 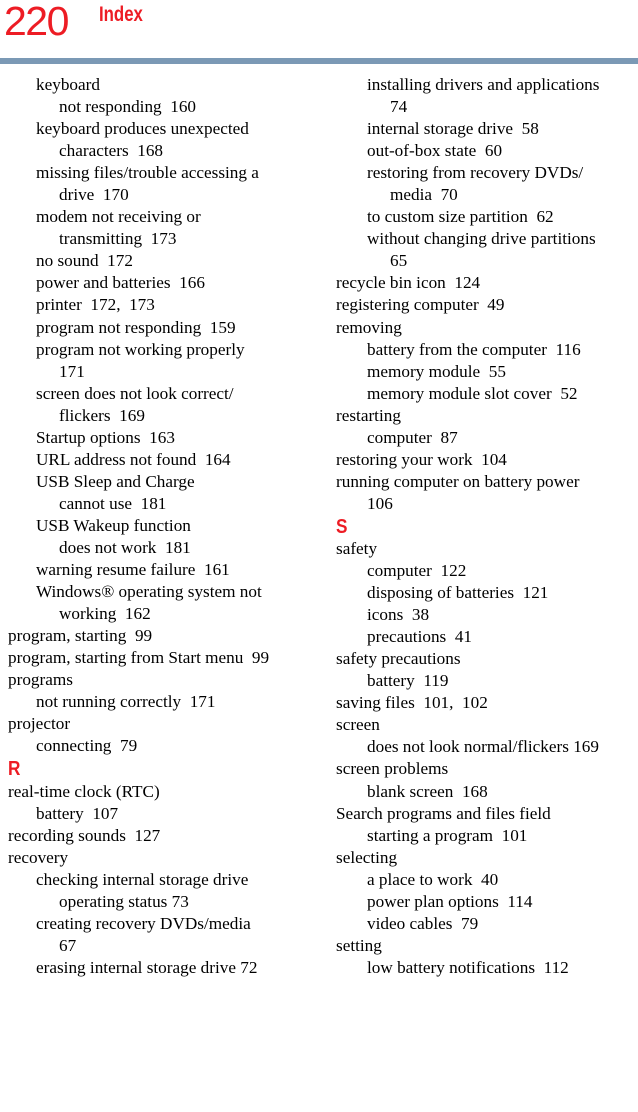 What do you see at coordinates (460, 217) in the screenshot?
I see `index-entry: to custom size partition 62` at bounding box center [460, 217].